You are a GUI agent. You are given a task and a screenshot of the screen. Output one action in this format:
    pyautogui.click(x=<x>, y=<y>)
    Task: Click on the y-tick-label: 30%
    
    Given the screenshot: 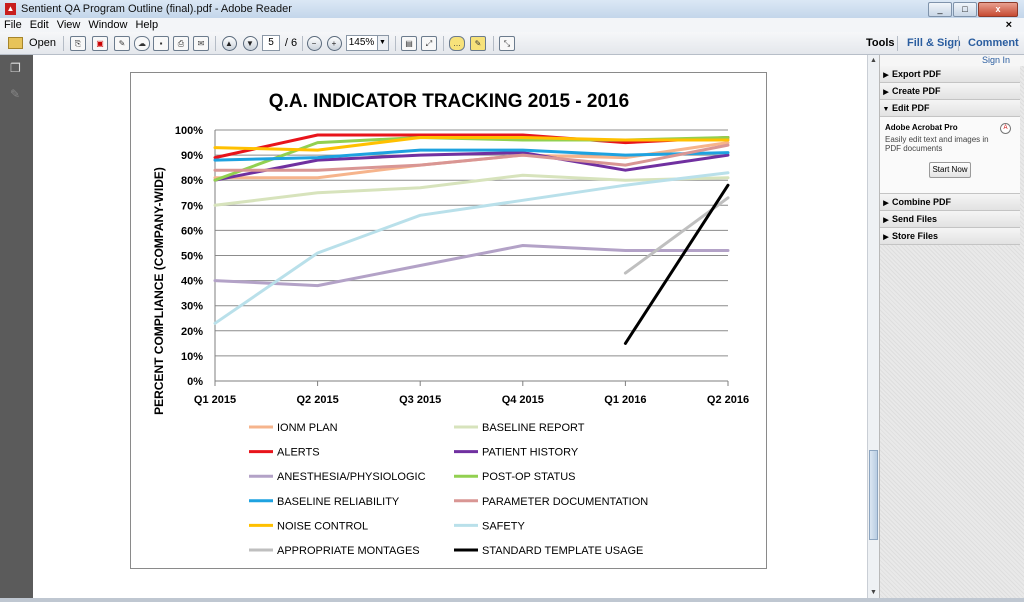 What is the action you would take?
    pyautogui.click(x=192, y=307)
    